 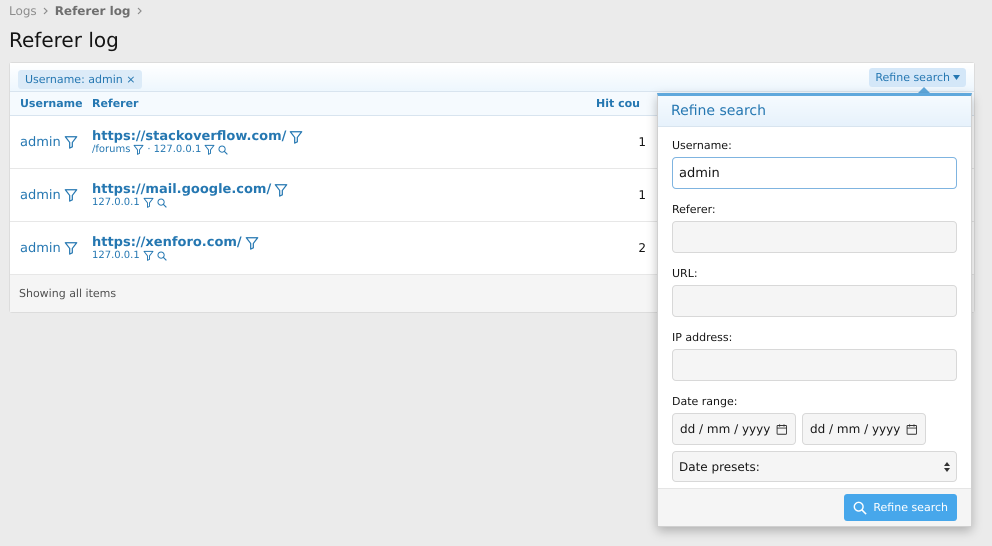 What do you see at coordinates (80, 79) in the screenshot?
I see `filter-chip: Username: admin ×` at bounding box center [80, 79].